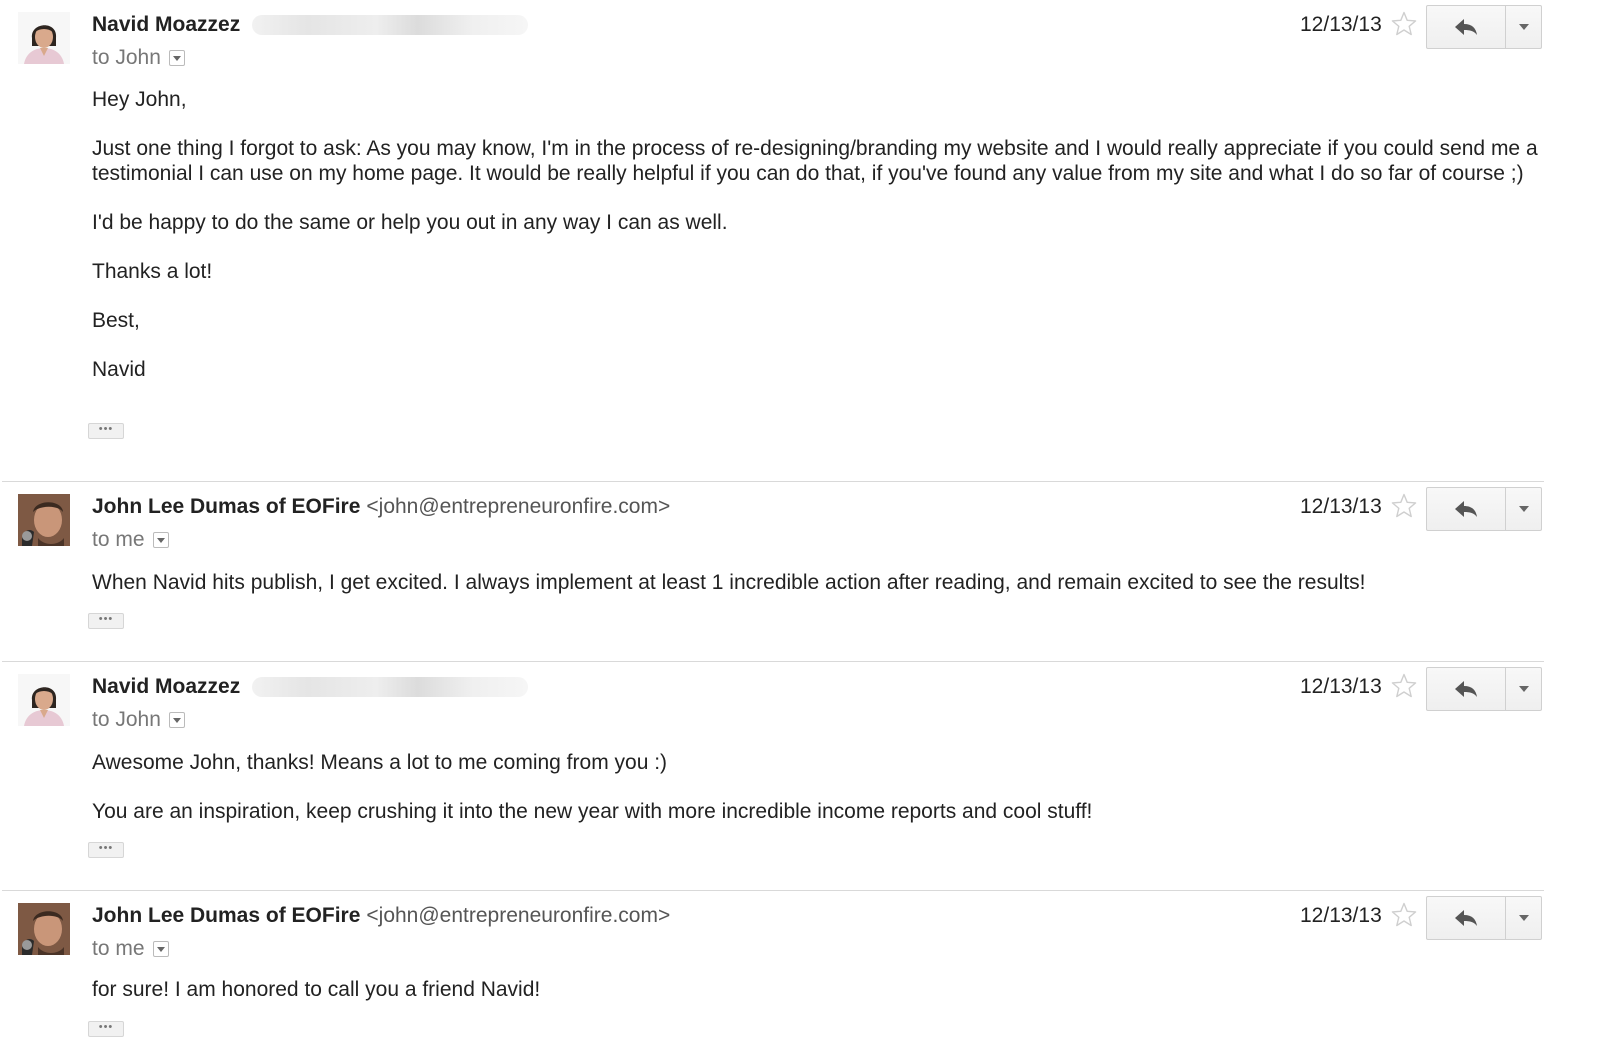 The height and width of the screenshot is (1064, 1600). I want to click on body-paragraph: Hey John,, so click(139, 99).